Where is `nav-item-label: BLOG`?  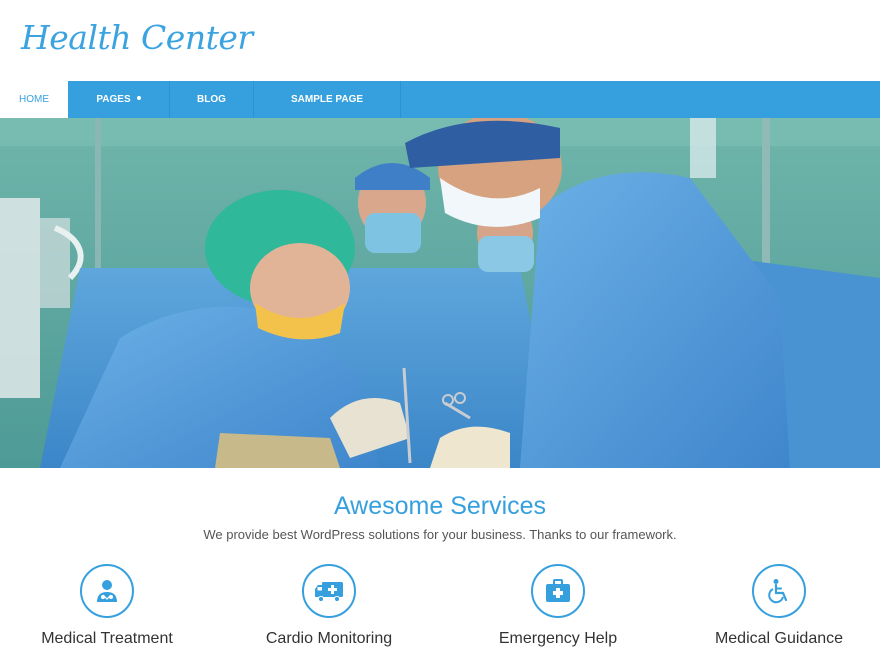 nav-item-label: BLOG is located at coordinates (211, 99).